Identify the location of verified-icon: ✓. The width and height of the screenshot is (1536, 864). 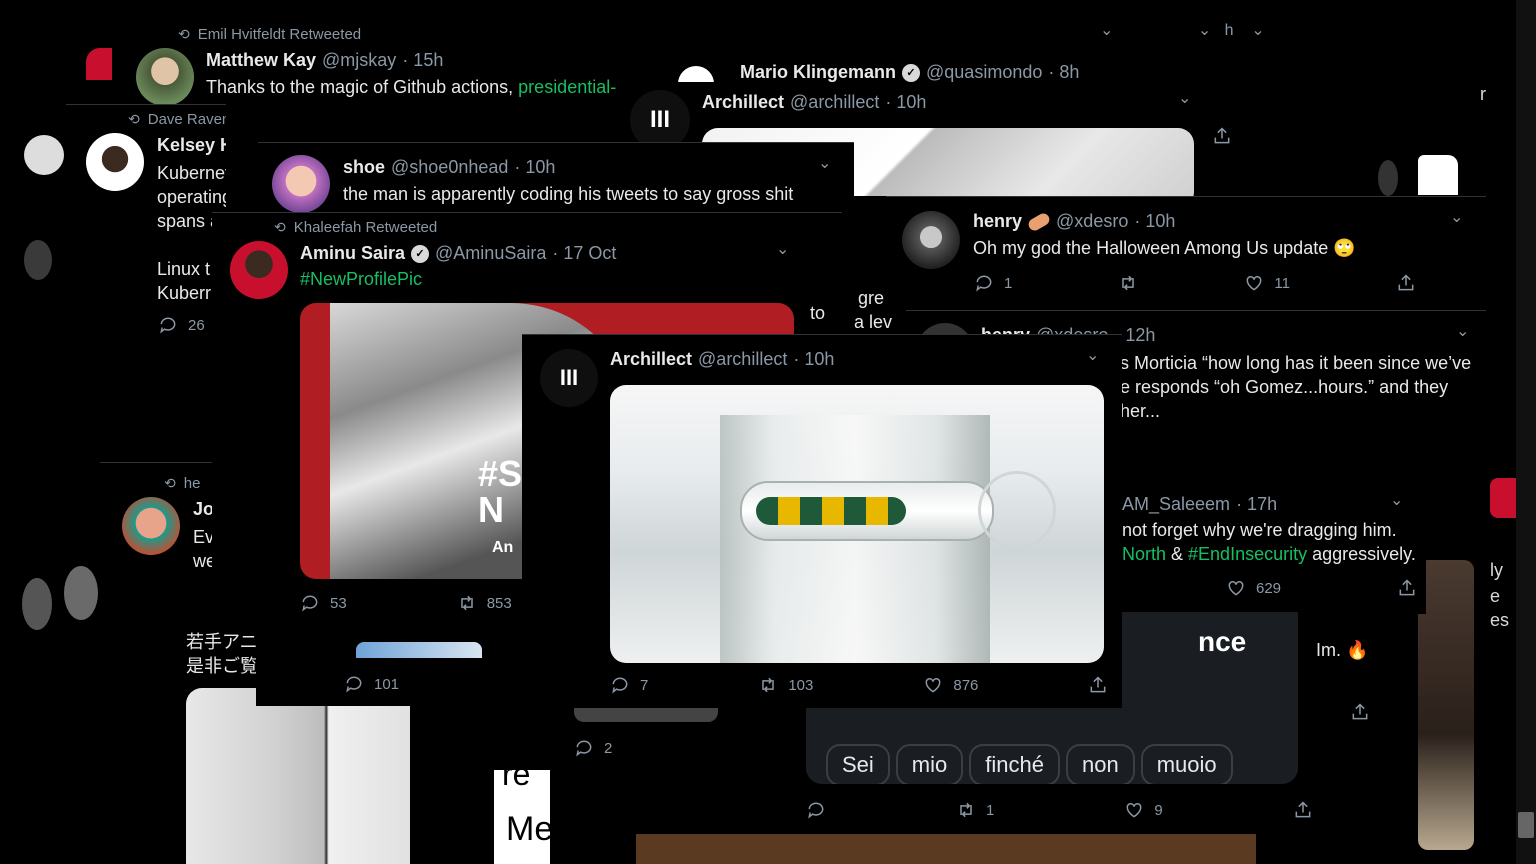
(420, 253).